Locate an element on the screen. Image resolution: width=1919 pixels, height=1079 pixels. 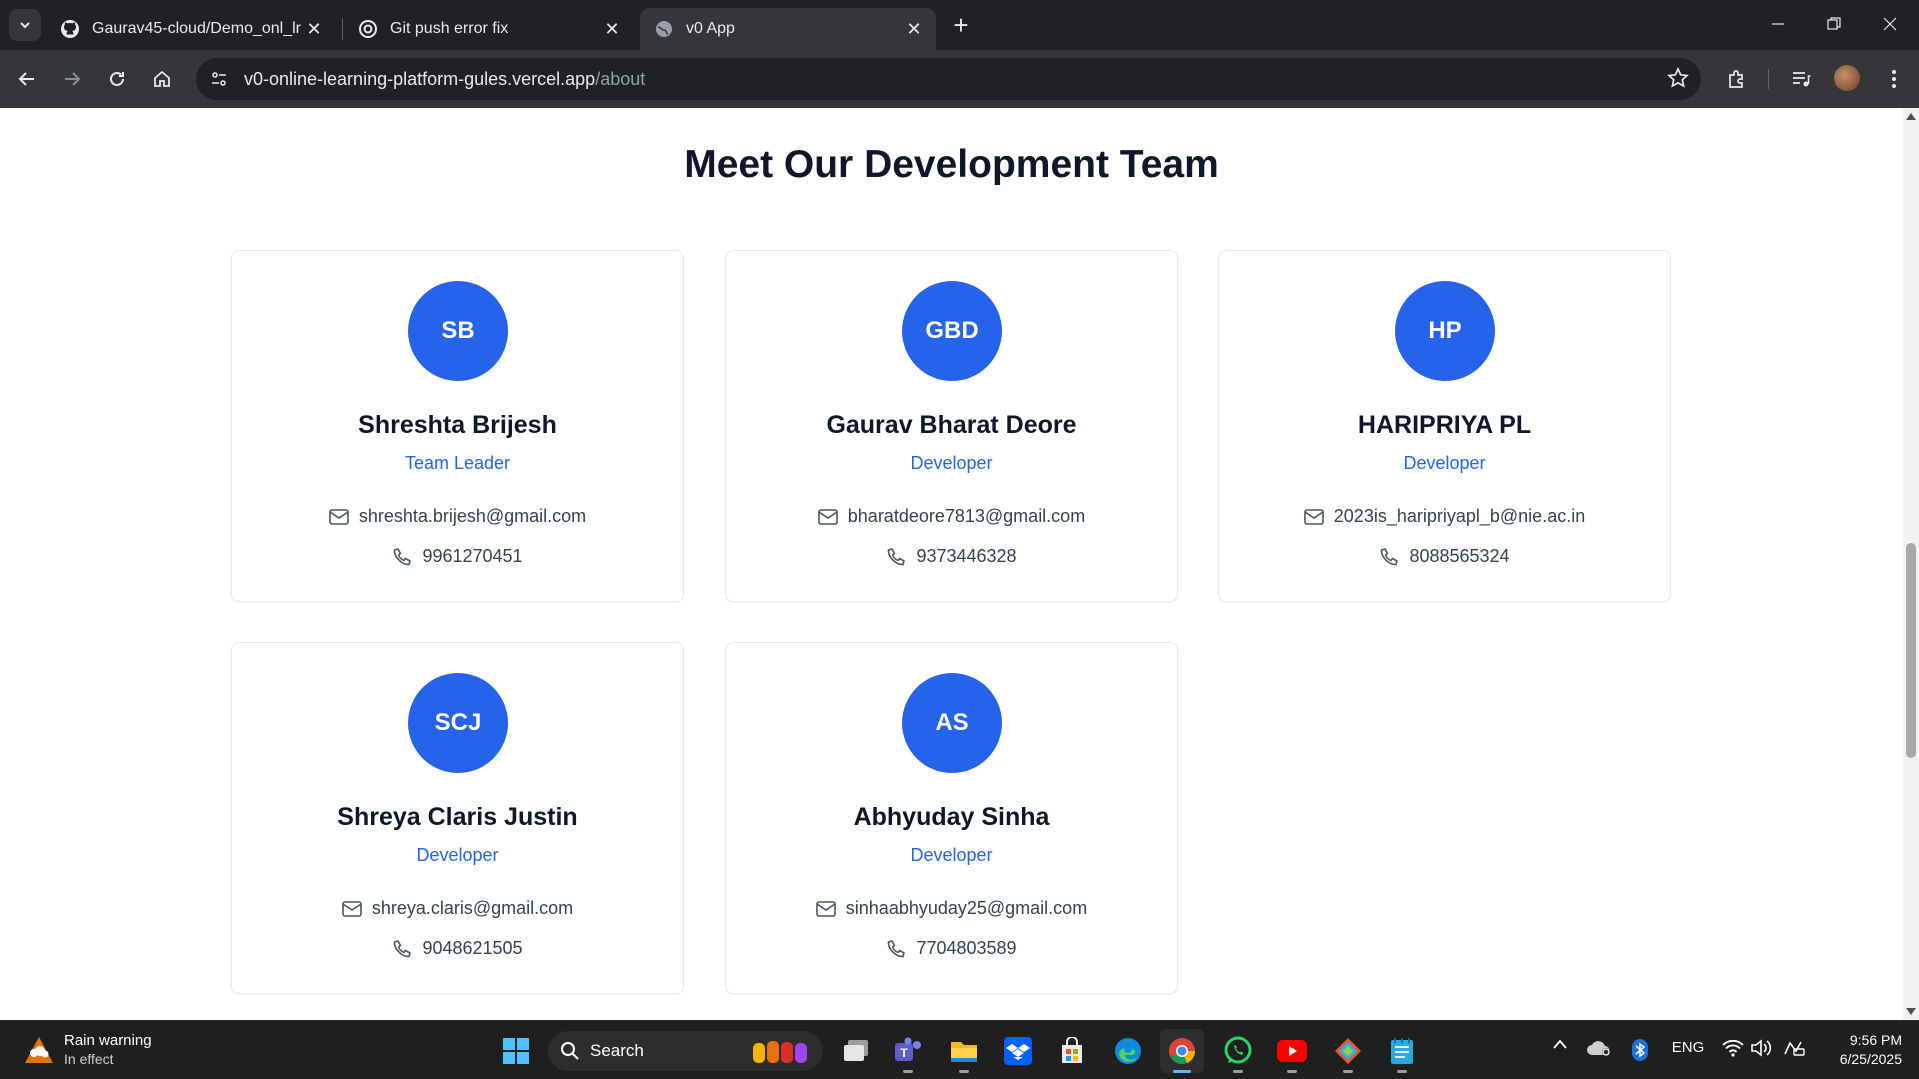
member-name: Shreshta Brijesh is located at coordinates (457, 425).